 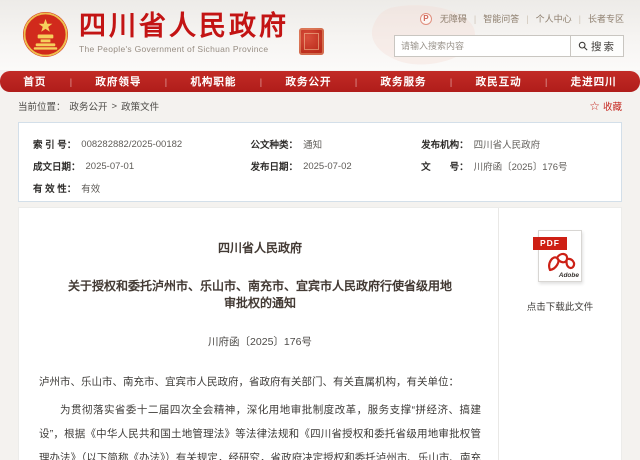 I want to click on meta-label: 文 号：, so click(x=445, y=167).